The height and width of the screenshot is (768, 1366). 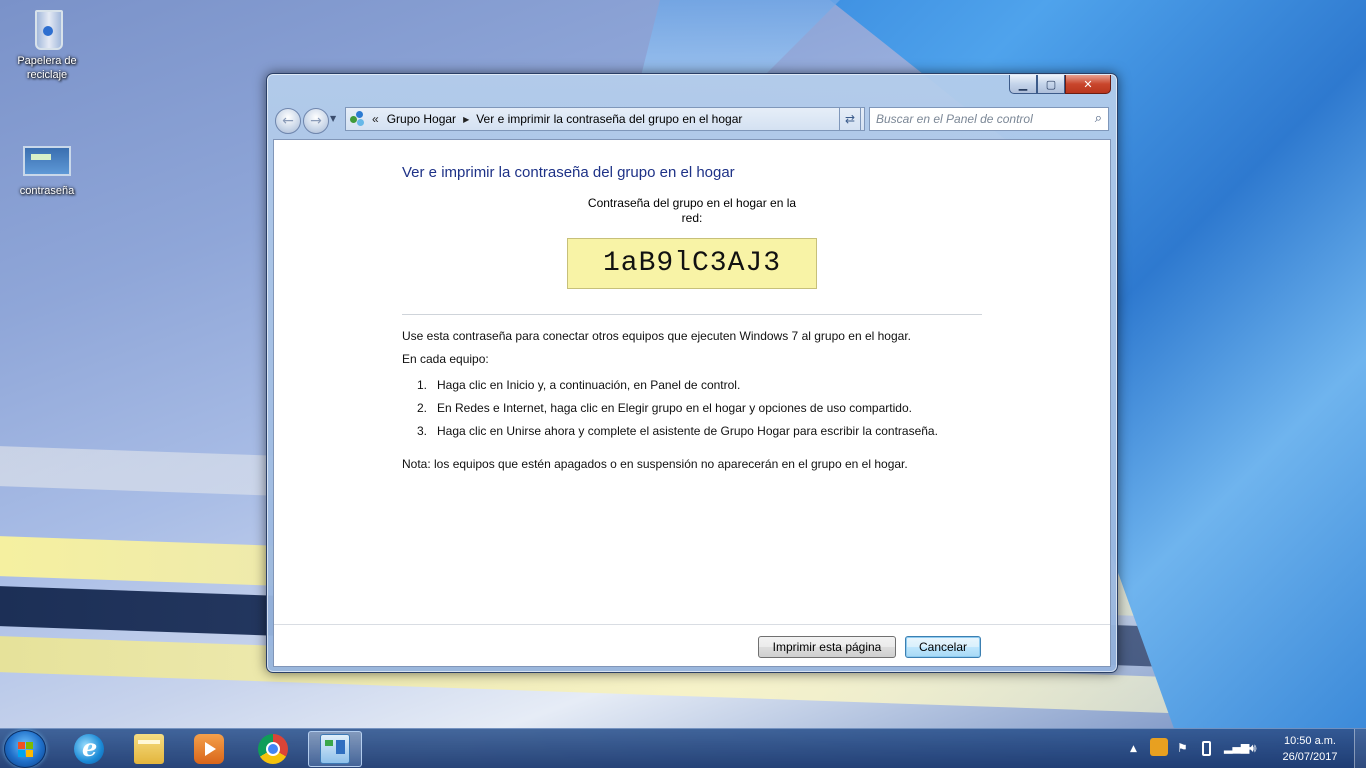 What do you see at coordinates (827, 647) in the screenshot?
I see `print-page-button: Imprimir esta página` at bounding box center [827, 647].